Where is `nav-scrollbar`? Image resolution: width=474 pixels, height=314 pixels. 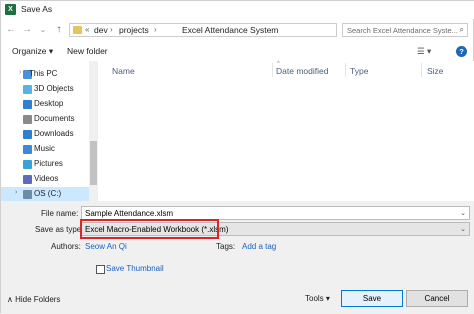 nav-scrollbar is located at coordinates (93, 131).